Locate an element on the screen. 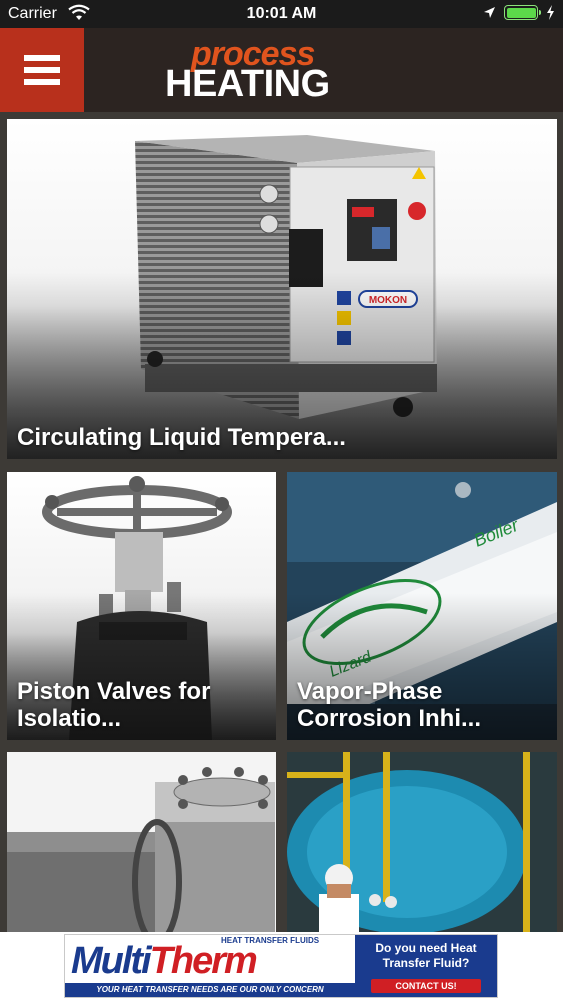 Image resolution: width=563 pixels, height=1000 pixels. process-heating-logo: process HEATING is located at coordinates (285, 71).